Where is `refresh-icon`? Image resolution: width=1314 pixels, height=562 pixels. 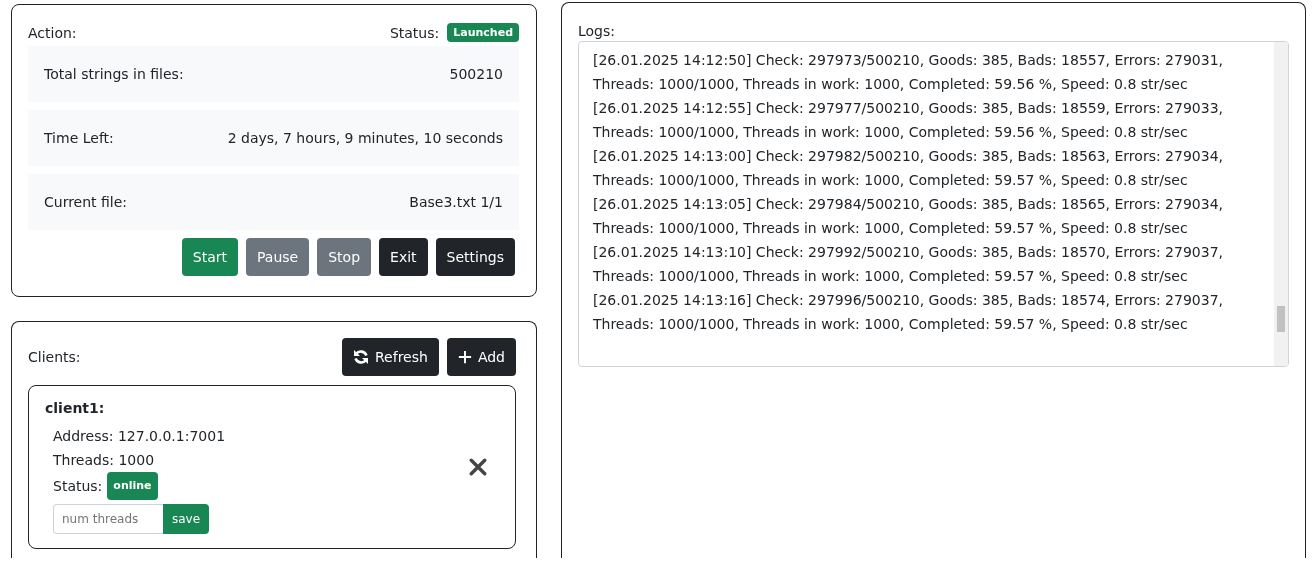
refresh-icon is located at coordinates (361, 357).